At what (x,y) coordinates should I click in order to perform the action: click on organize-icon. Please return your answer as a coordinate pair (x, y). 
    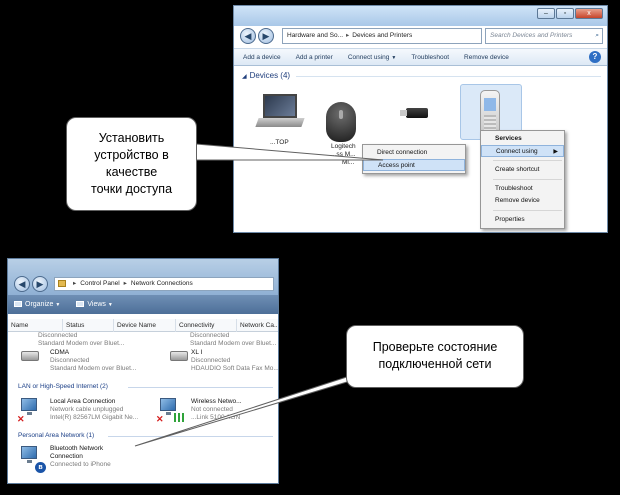
    Looking at the image, I should click on (18, 304).